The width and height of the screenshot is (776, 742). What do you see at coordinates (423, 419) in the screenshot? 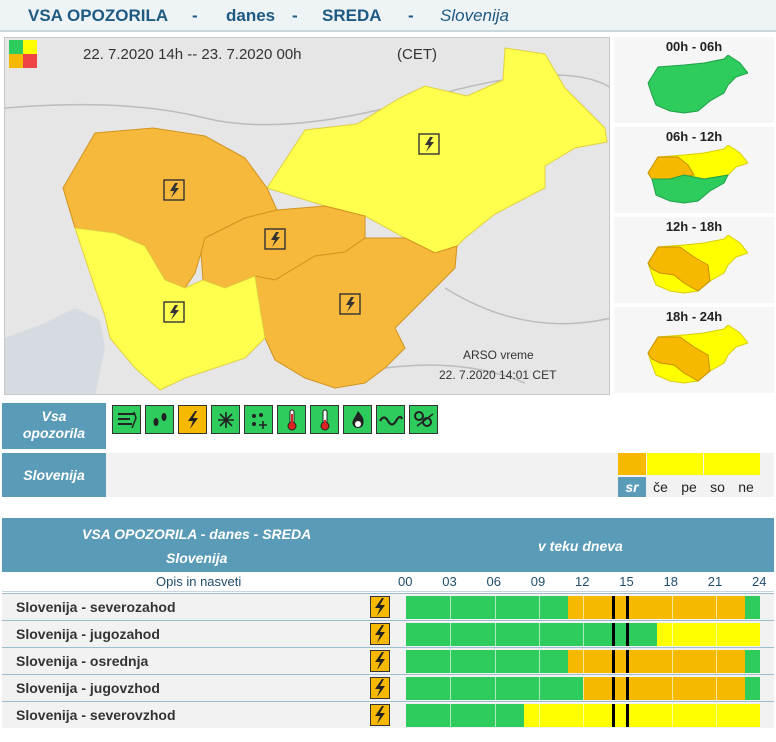
I see `avalanche-icon` at bounding box center [423, 419].